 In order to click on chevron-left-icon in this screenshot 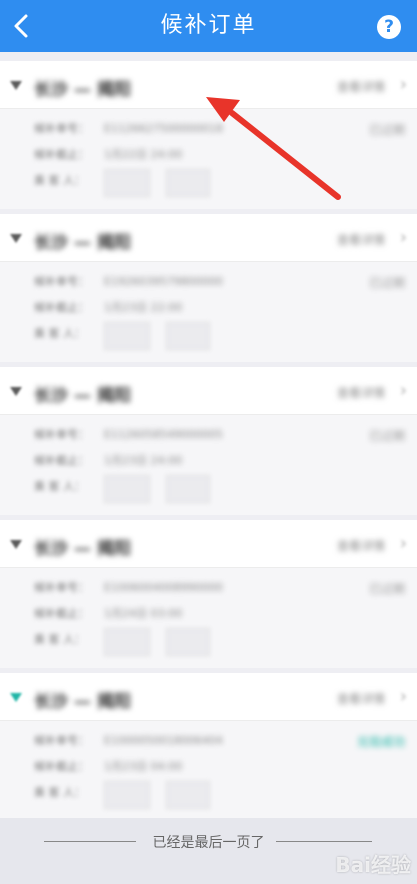, I will do `click(21, 26)`.